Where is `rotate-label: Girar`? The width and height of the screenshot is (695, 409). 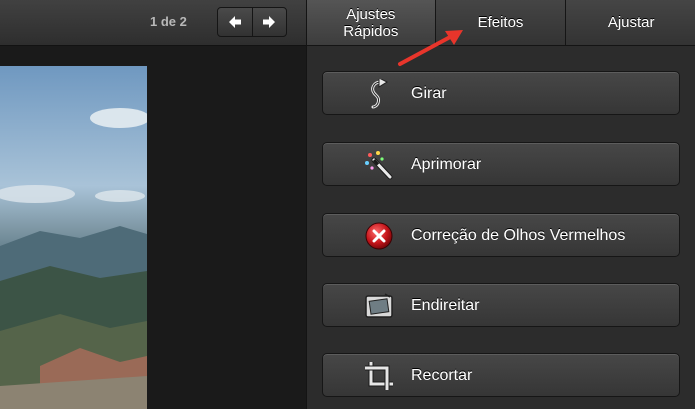 rotate-label: Girar is located at coordinates (429, 93).